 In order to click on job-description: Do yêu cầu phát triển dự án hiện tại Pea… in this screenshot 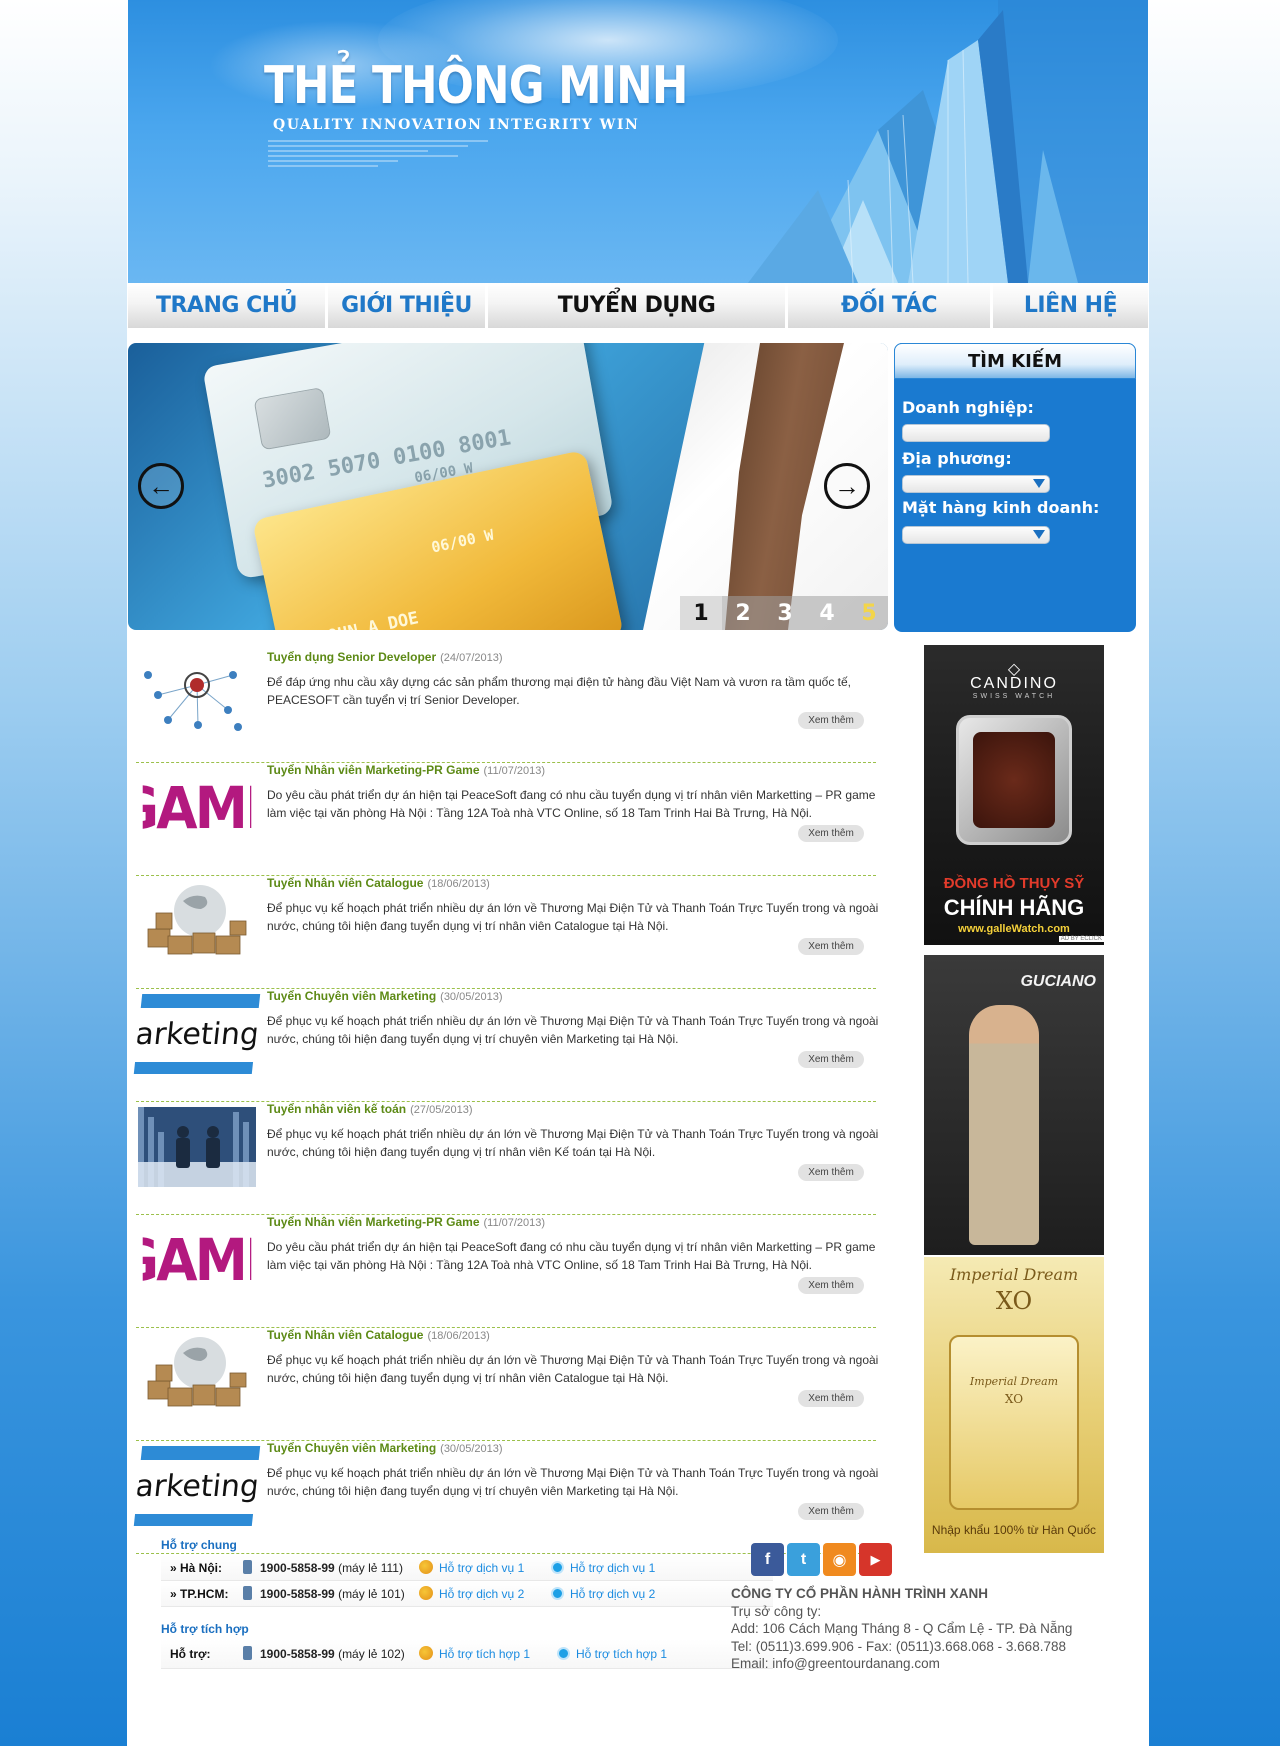, I will do `click(571, 1256)`.